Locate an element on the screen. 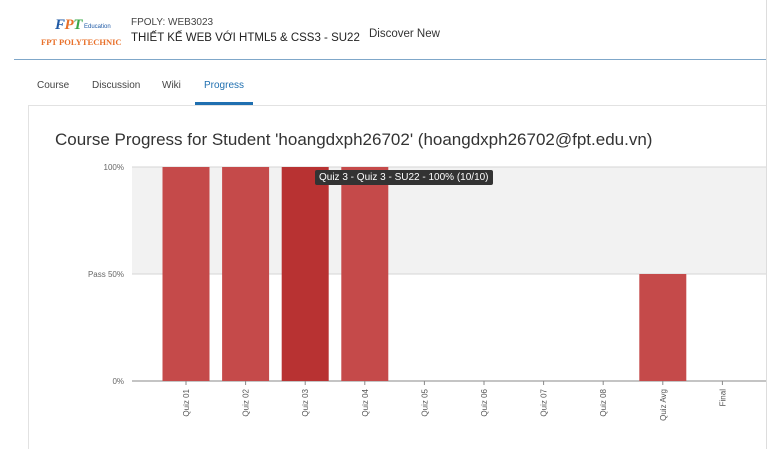 The image size is (783, 449). tab-progress: Progress is located at coordinates (224, 85).